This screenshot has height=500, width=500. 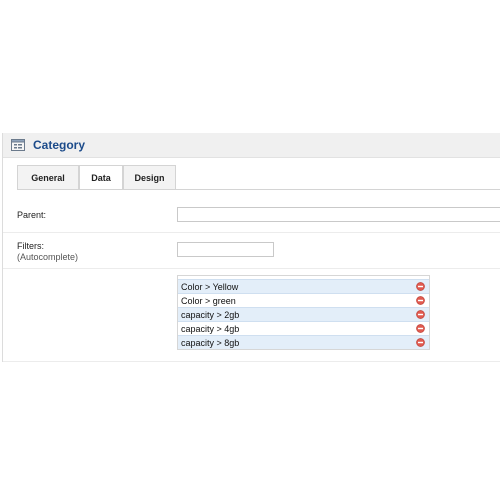 I want to click on parent-row: Parent:, so click(x=251, y=214).